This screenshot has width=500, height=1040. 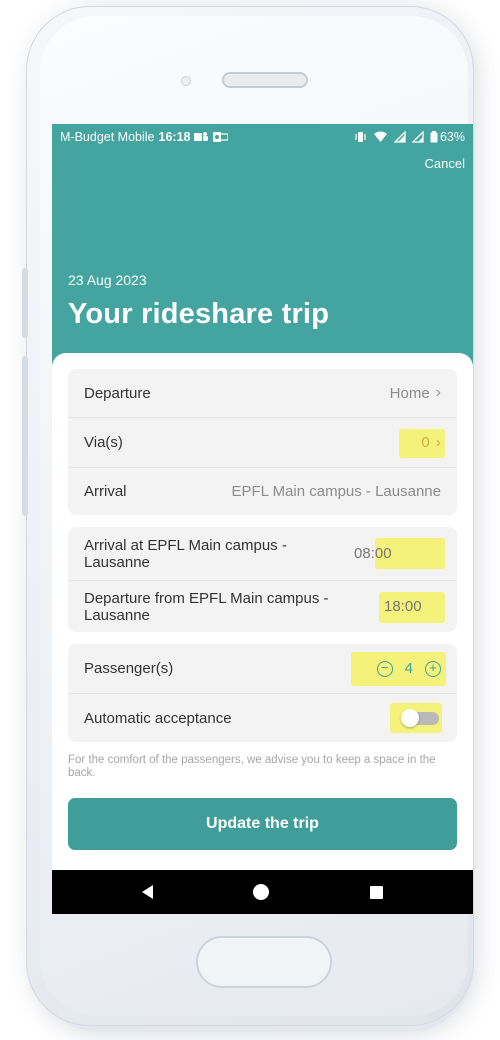 I want to click on auto-accept-toggle, so click(x=421, y=718).